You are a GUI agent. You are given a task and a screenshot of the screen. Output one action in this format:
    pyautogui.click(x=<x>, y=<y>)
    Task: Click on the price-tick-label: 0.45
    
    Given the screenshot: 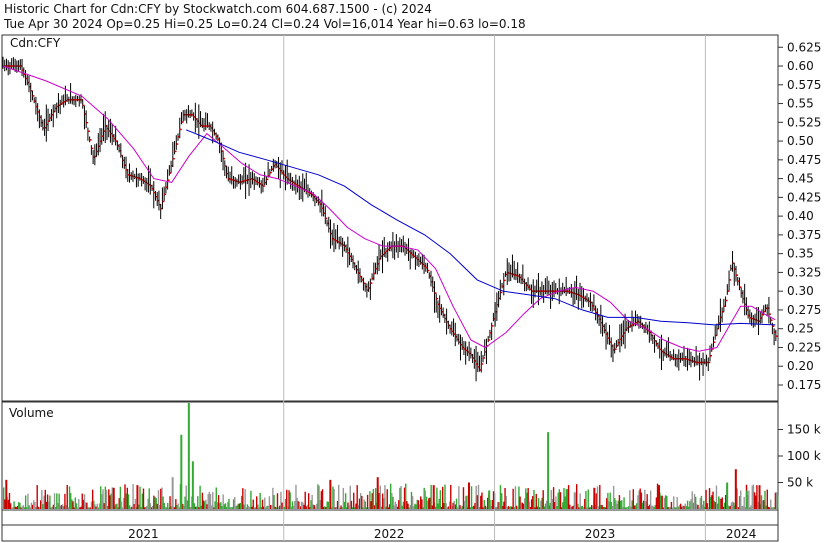 What is the action you would take?
    pyautogui.click(x=800, y=179)
    